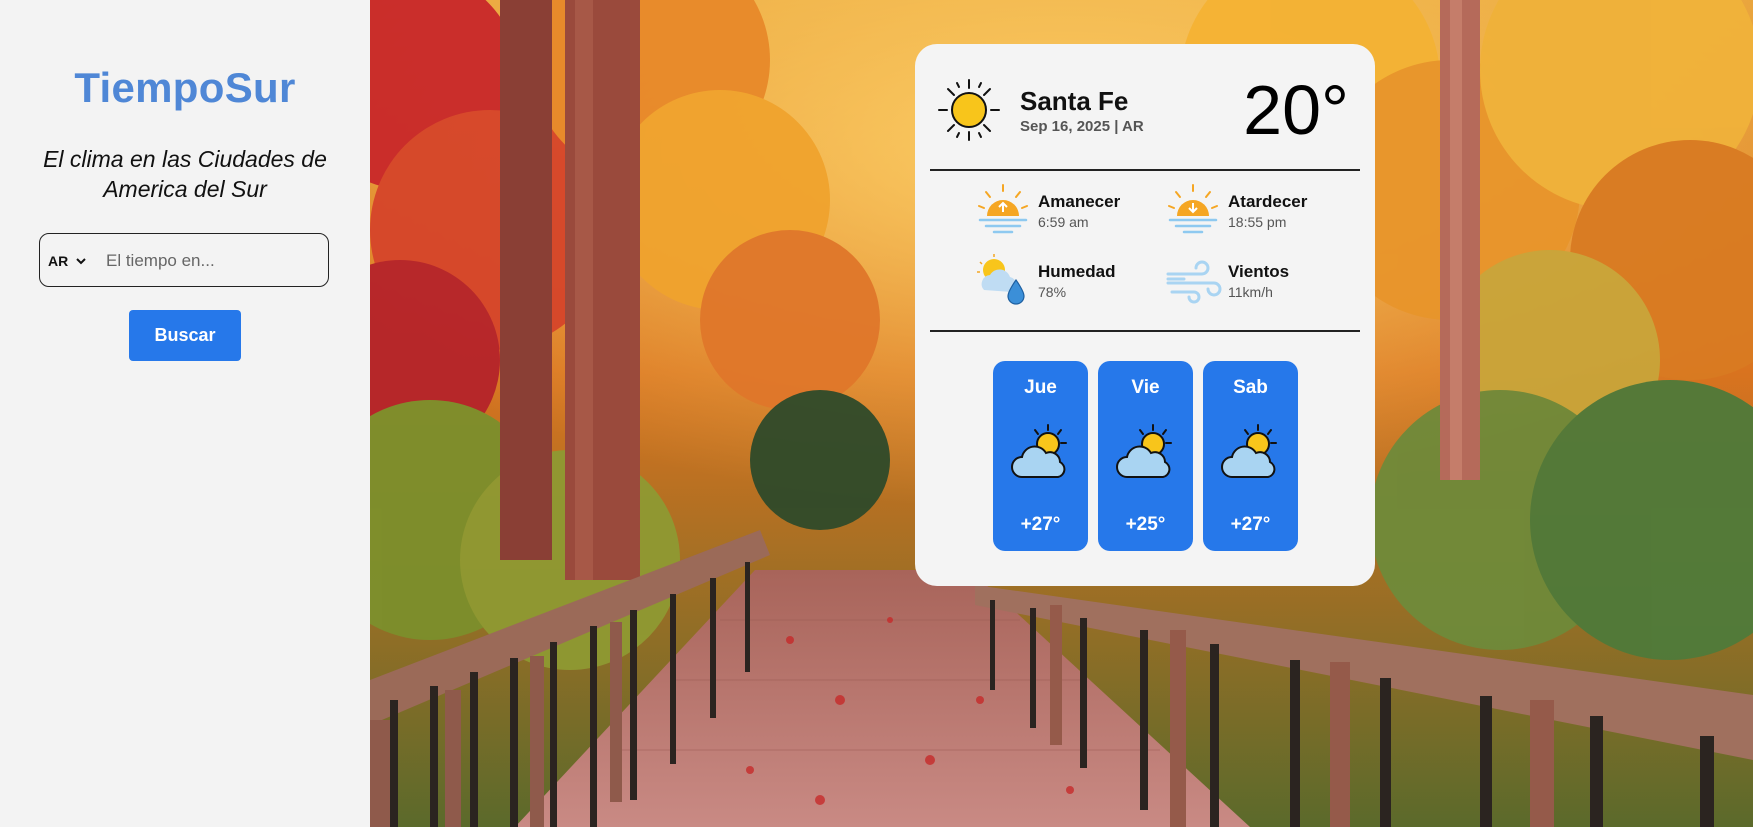 This screenshot has height=827, width=1753. Describe the element at coordinates (185, 335) in the screenshot. I see `search-button: Buscar` at that location.